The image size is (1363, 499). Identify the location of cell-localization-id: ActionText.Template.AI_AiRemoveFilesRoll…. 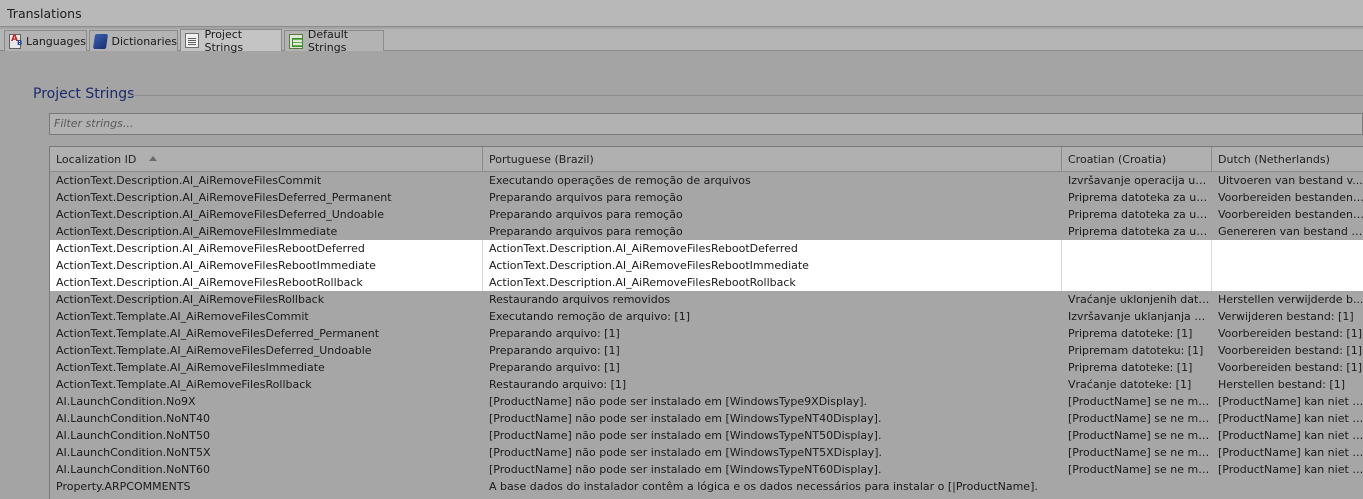
(266, 384).